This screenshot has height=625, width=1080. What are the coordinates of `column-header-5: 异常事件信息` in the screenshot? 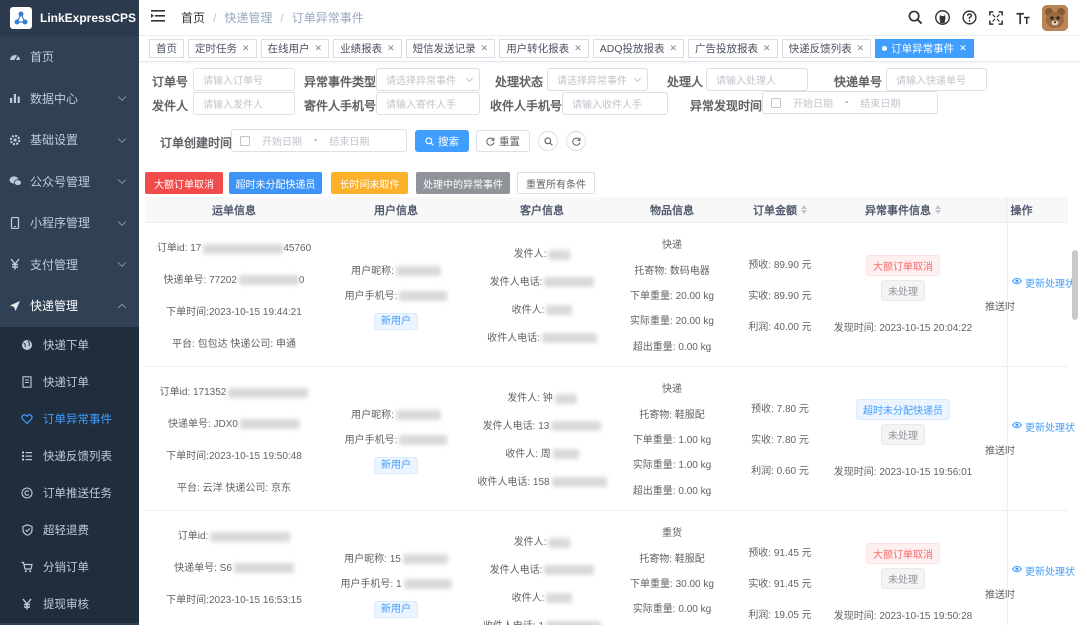 It's located at (903, 210).